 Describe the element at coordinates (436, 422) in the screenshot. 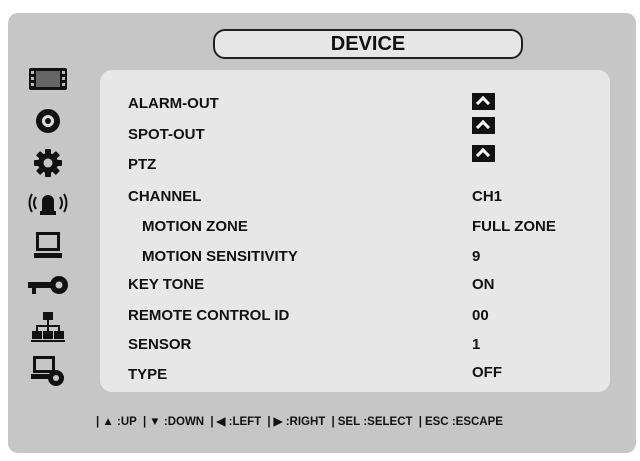

I see `hint-esc-key: ESC` at that location.